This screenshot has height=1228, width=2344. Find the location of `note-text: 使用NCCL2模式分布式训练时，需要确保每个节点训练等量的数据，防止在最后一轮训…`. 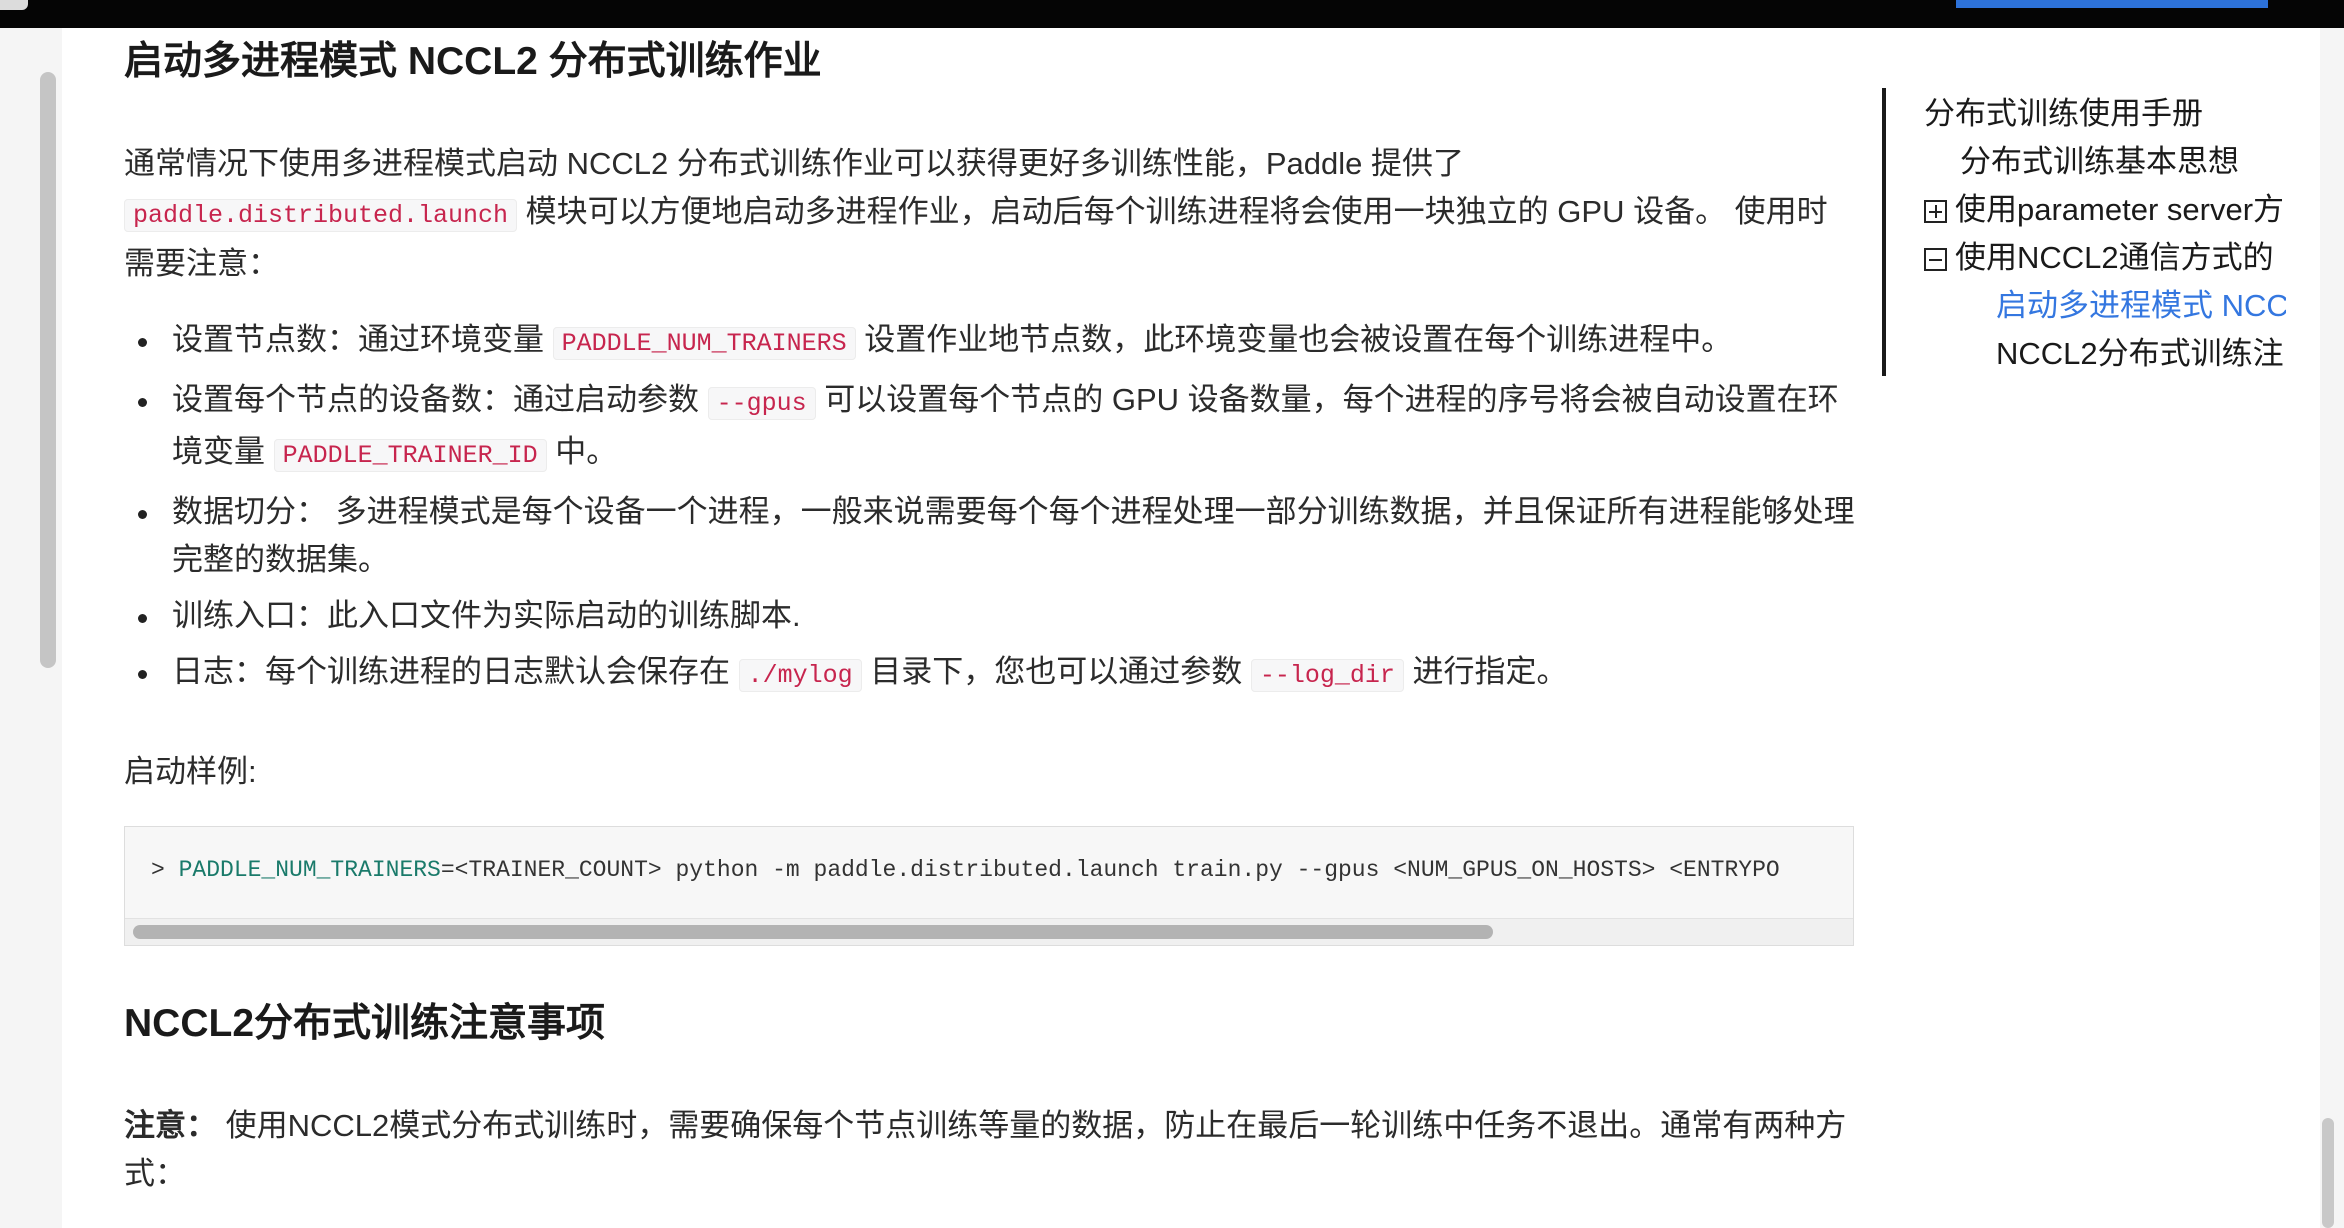

note-text: 使用NCCL2模式分布式训练时，需要确保每个节点训练等量的数据，防止在最后一轮训… is located at coordinates (985, 1149).